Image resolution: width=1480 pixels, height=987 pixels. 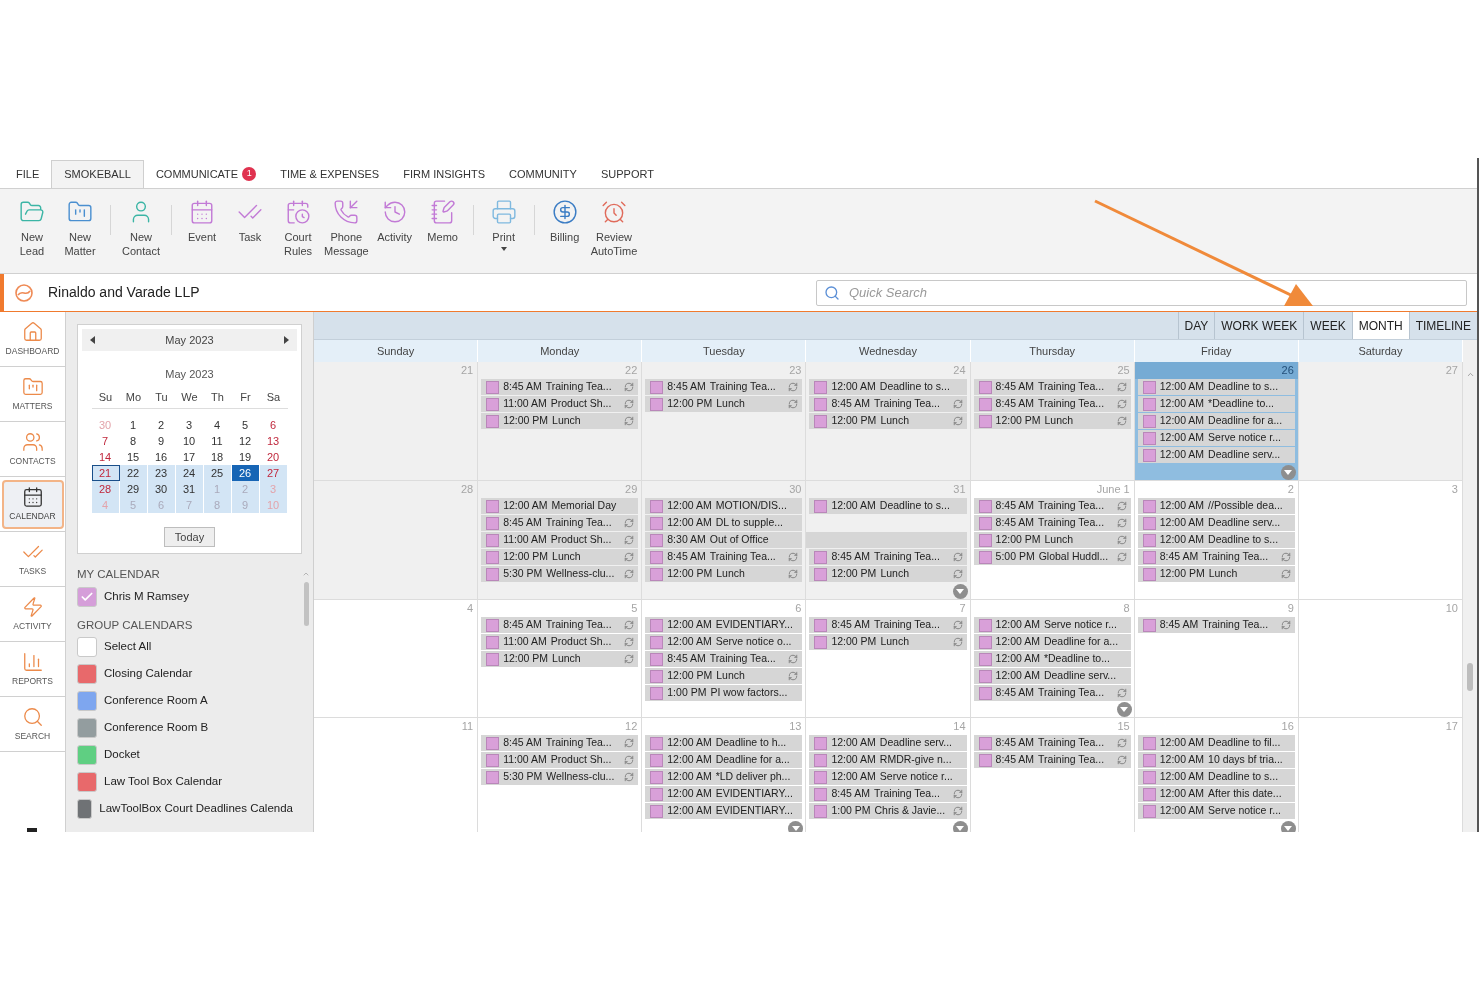 What do you see at coordinates (32, 614) in the screenshot?
I see `nav-item: ACTIVITY` at bounding box center [32, 614].